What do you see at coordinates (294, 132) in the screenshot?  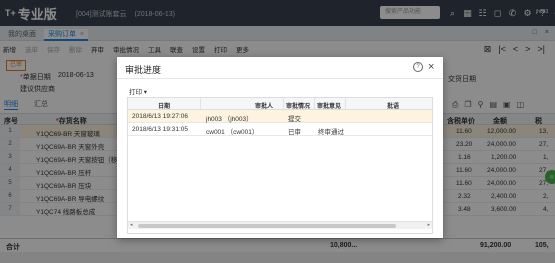 I see `approval-status: 已审` at bounding box center [294, 132].